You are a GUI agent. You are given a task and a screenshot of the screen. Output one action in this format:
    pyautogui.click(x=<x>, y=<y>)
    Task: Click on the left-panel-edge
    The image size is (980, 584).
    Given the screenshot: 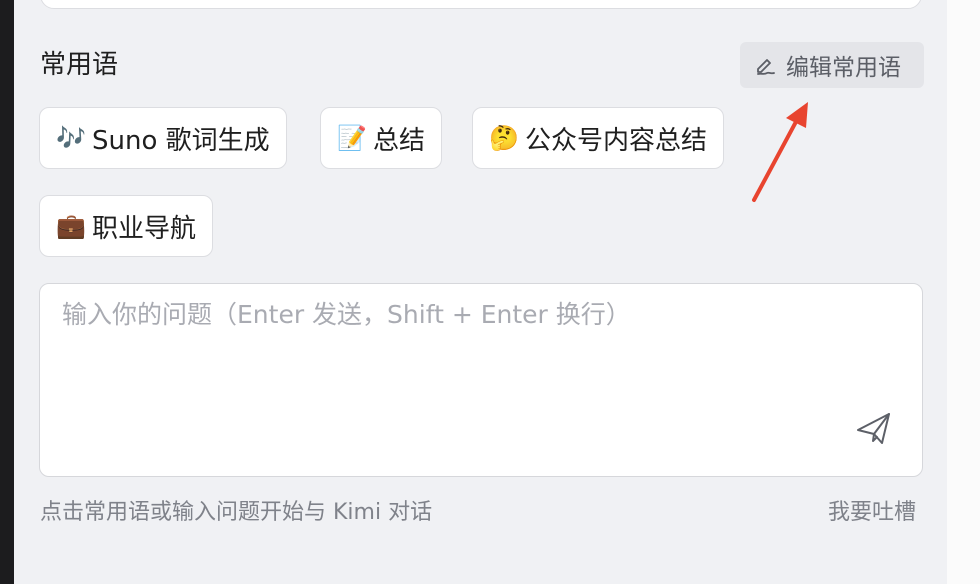 What is the action you would take?
    pyautogui.click(x=7, y=292)
    